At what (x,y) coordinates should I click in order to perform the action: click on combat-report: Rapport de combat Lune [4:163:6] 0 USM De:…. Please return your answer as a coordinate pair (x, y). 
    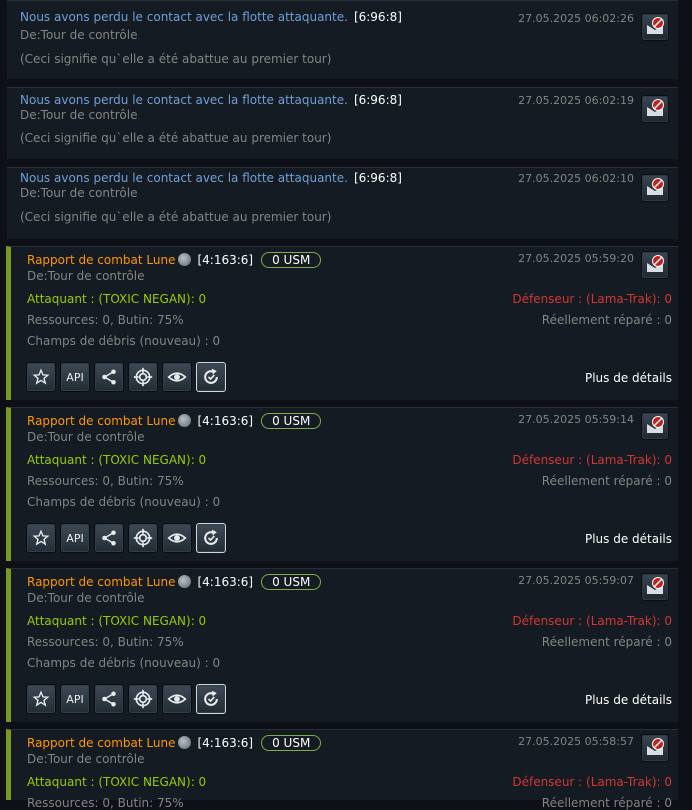
    Looking at the image, I should click on (342, 769).